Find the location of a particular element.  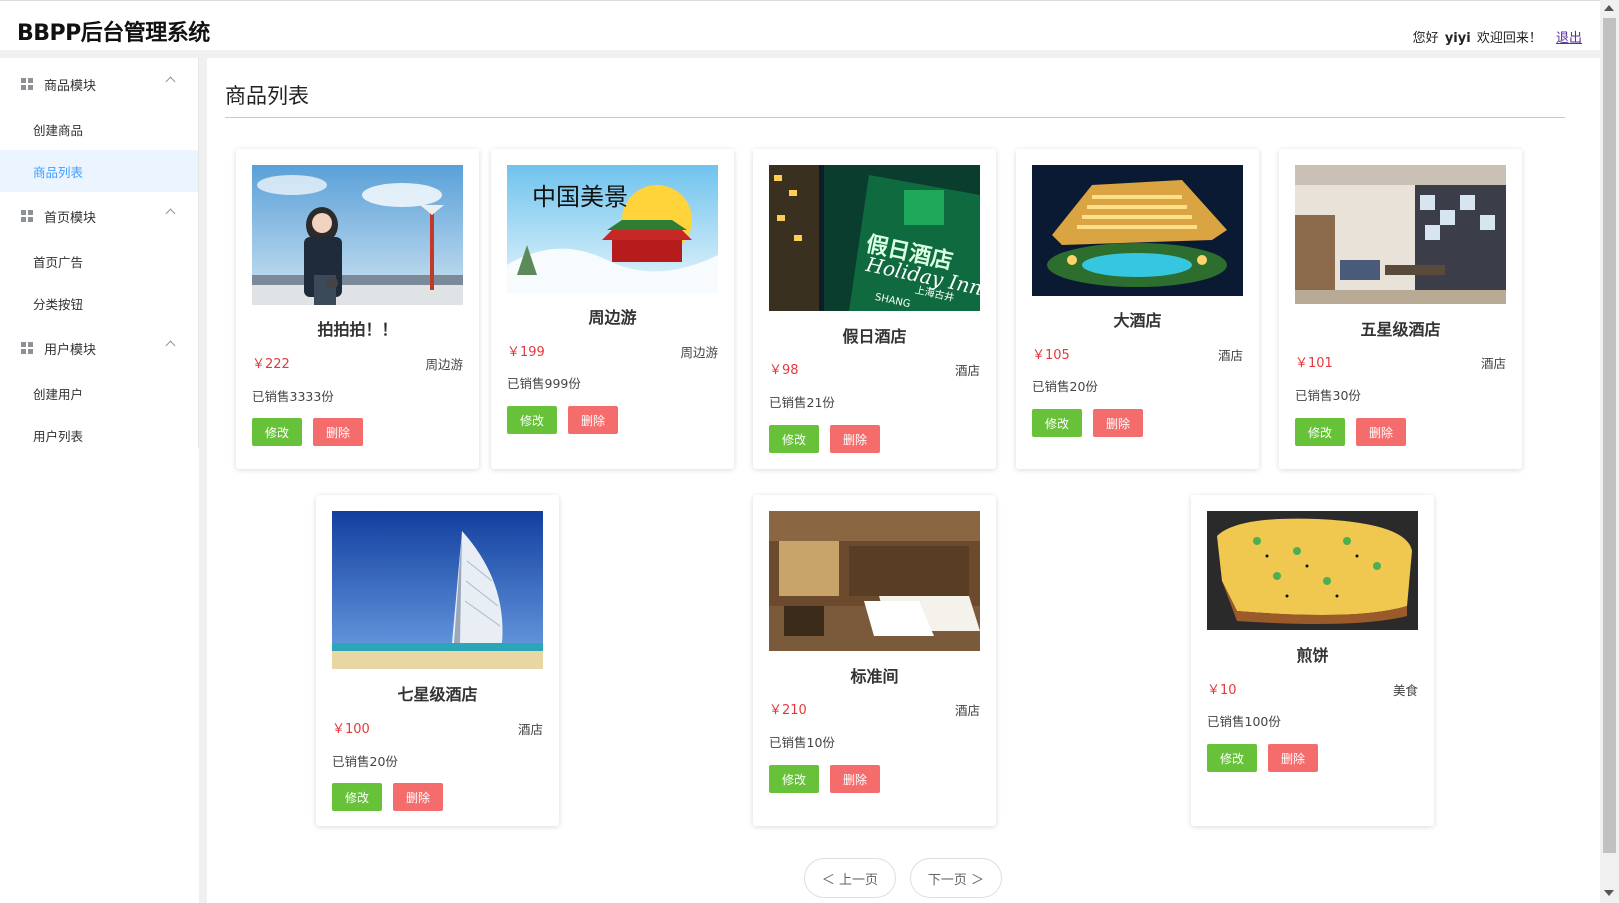

product-name: 周边游 is located at coordinates (612, 317).